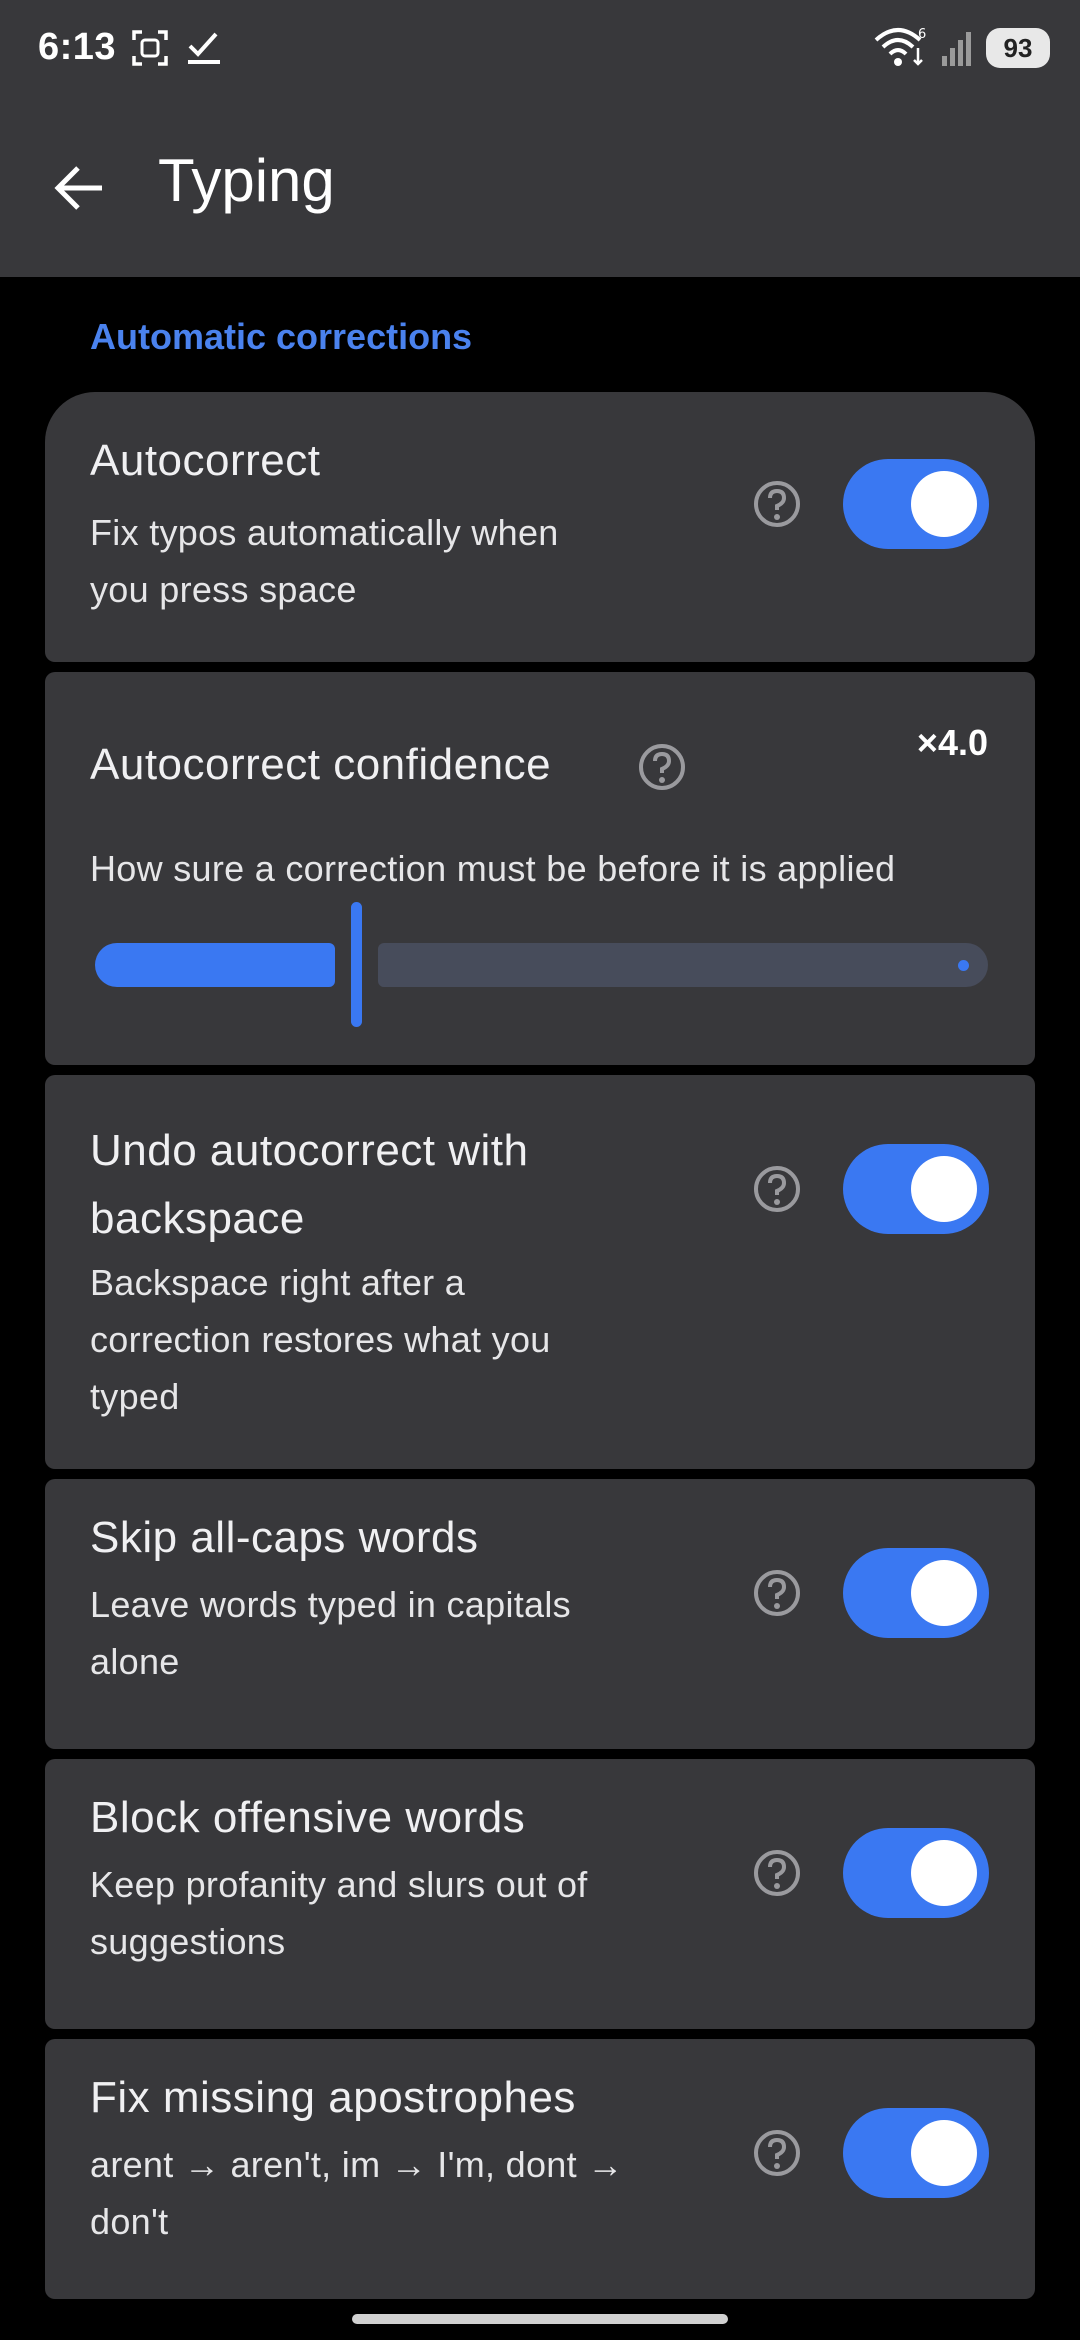 Image resolution: width=1080 pixels, height=2340 pixels. I want to click on fix-missing-apostrophes-toggle, so click(916, 2153).